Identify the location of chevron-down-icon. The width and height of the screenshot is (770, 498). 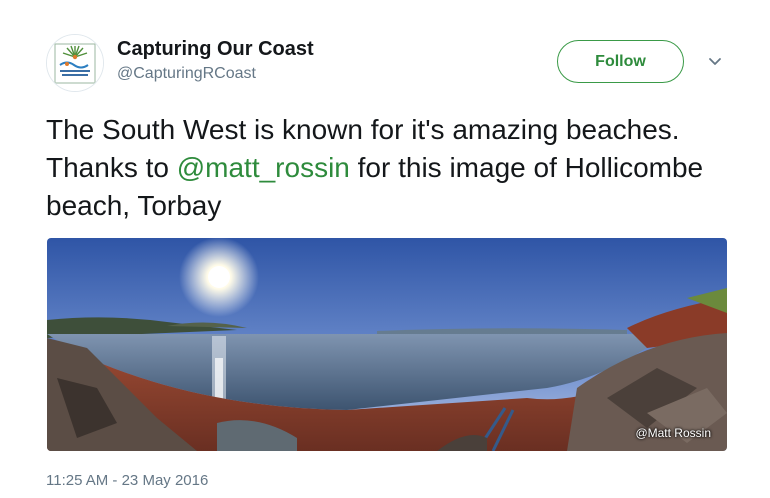
(715, 62).